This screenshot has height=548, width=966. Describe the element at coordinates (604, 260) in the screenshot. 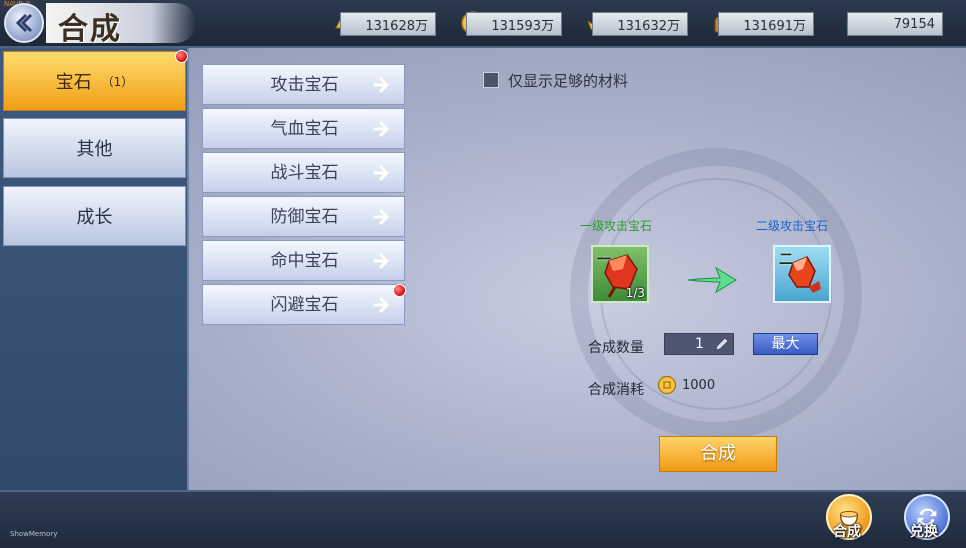

I see `source-level: 一` at that location.